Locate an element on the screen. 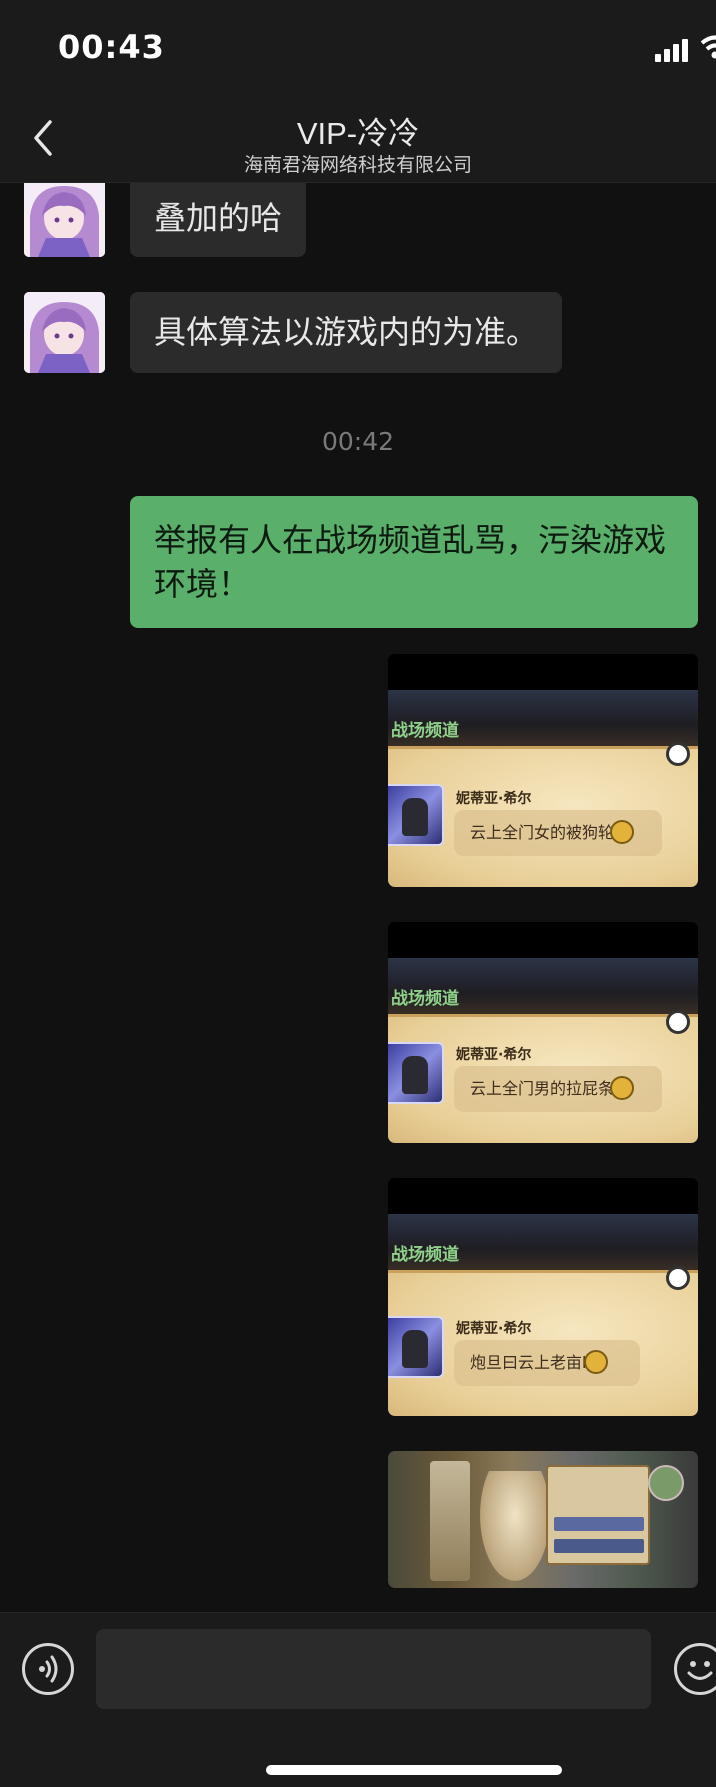  emoji-button is located at coordinates (695, 1669).